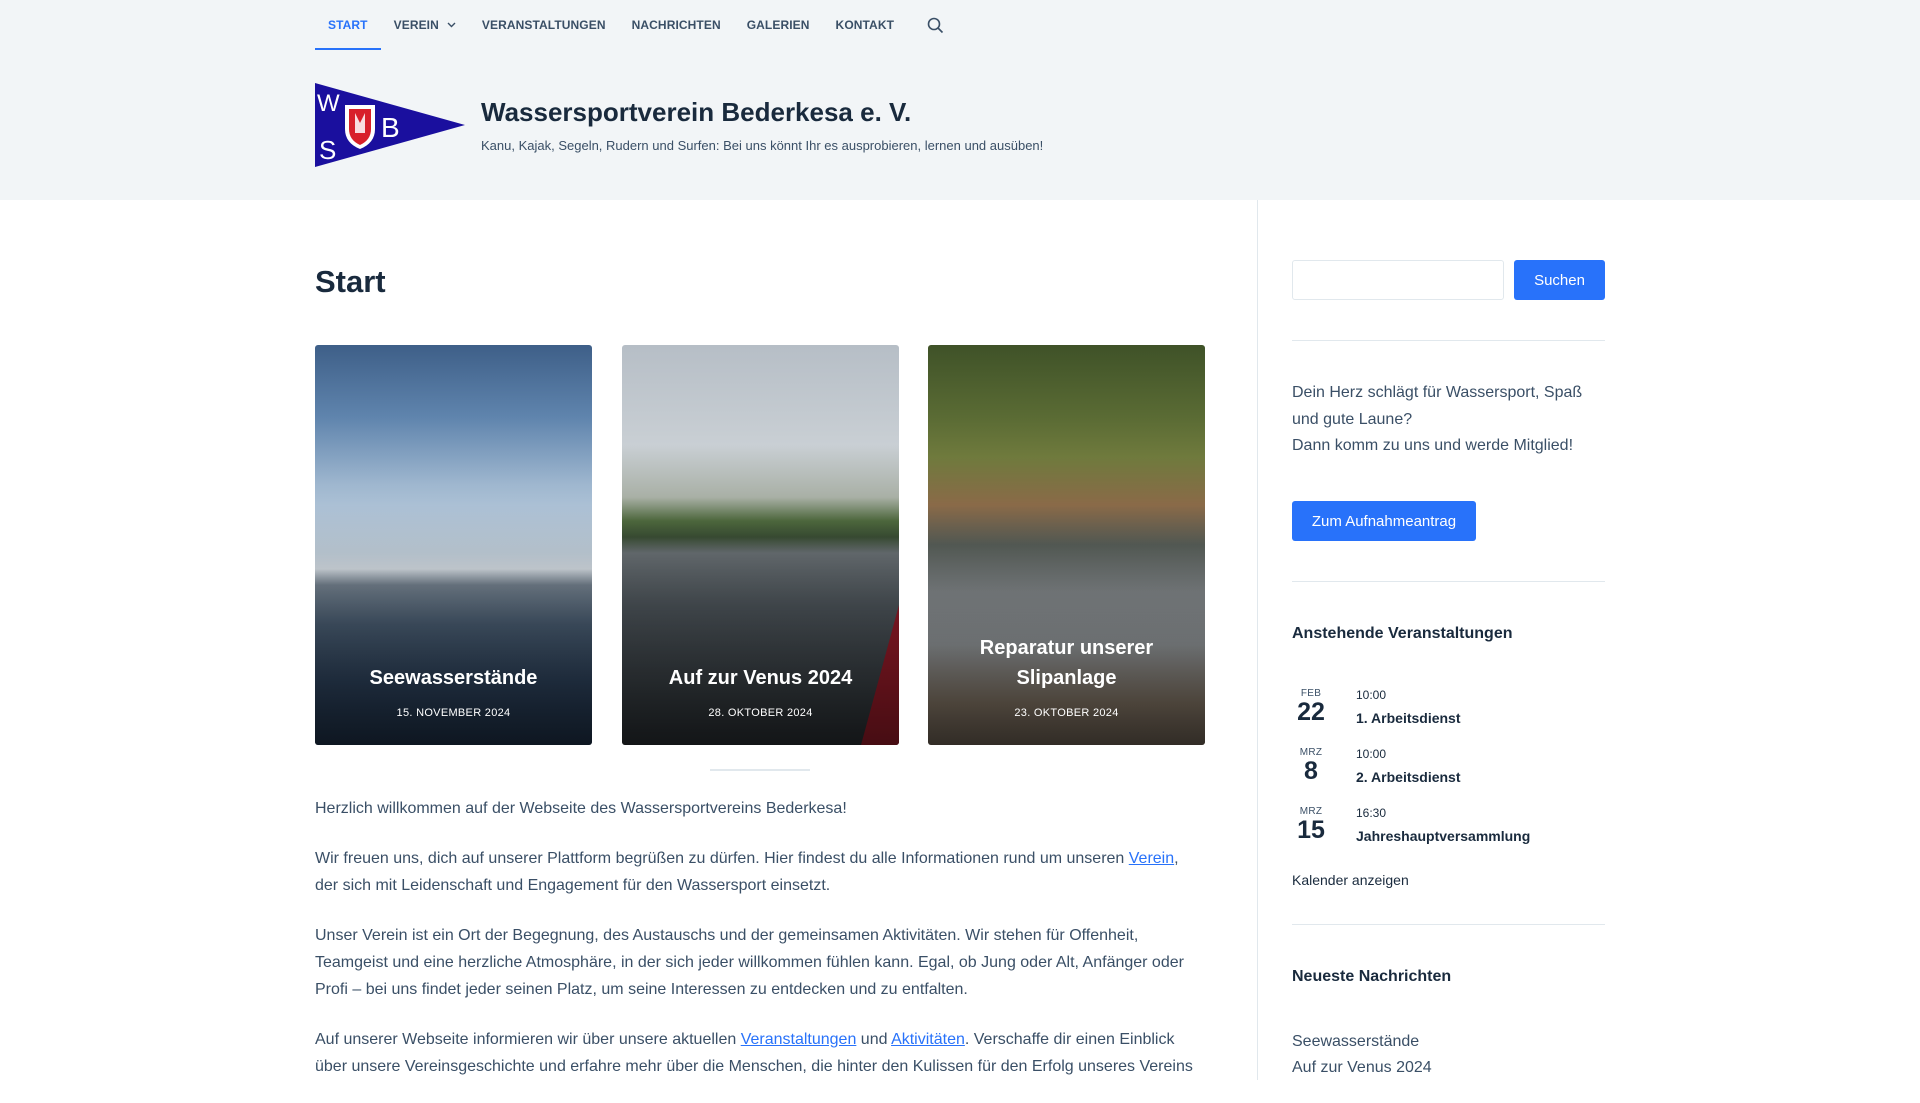 The image size is (1920, 1103). I want to click on news-heading: Neueste Nachrichten, so click(1372, 976).